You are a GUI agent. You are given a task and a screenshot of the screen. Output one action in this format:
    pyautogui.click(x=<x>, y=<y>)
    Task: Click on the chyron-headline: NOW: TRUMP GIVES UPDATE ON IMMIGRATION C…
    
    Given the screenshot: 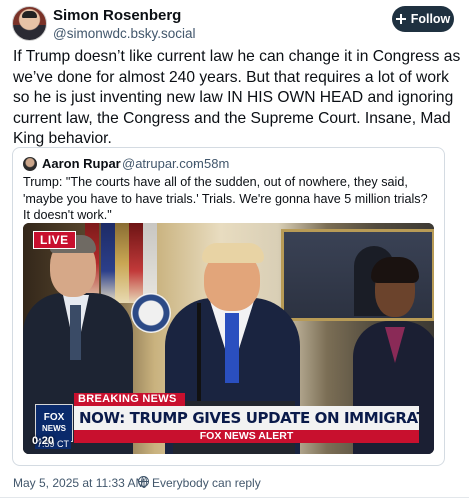 What is the action you would take?
    pyautogui.click(x=246, y=418)
    